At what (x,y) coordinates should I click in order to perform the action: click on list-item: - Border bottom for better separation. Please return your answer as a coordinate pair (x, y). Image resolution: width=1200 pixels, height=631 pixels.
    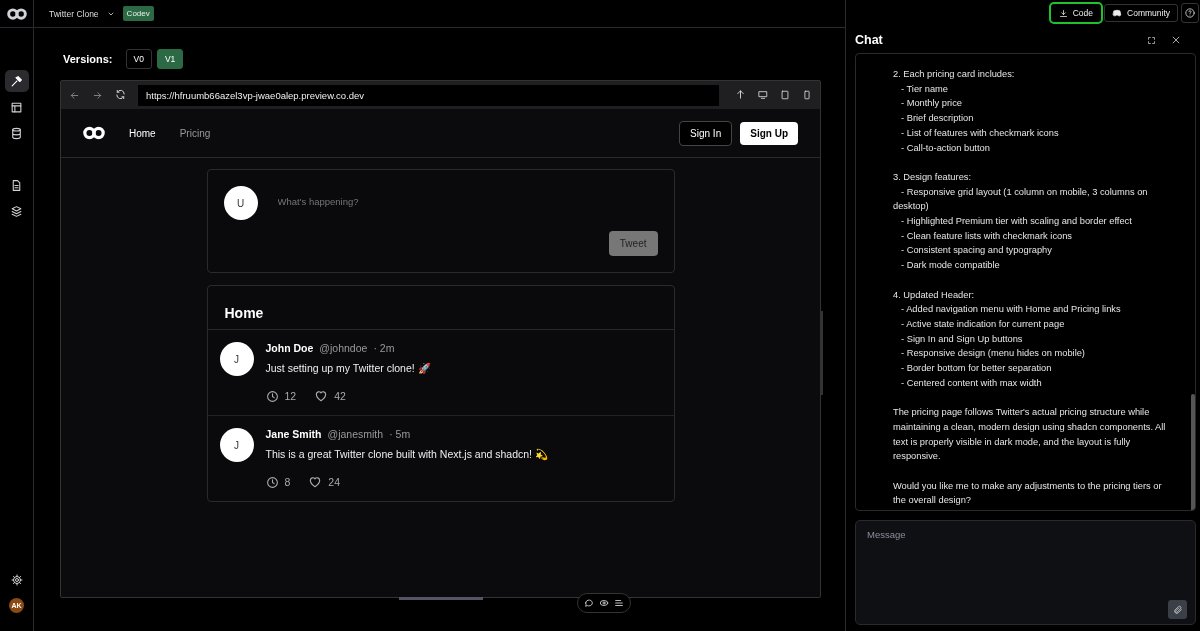
    Looking at the image, I should click on (976, 369).